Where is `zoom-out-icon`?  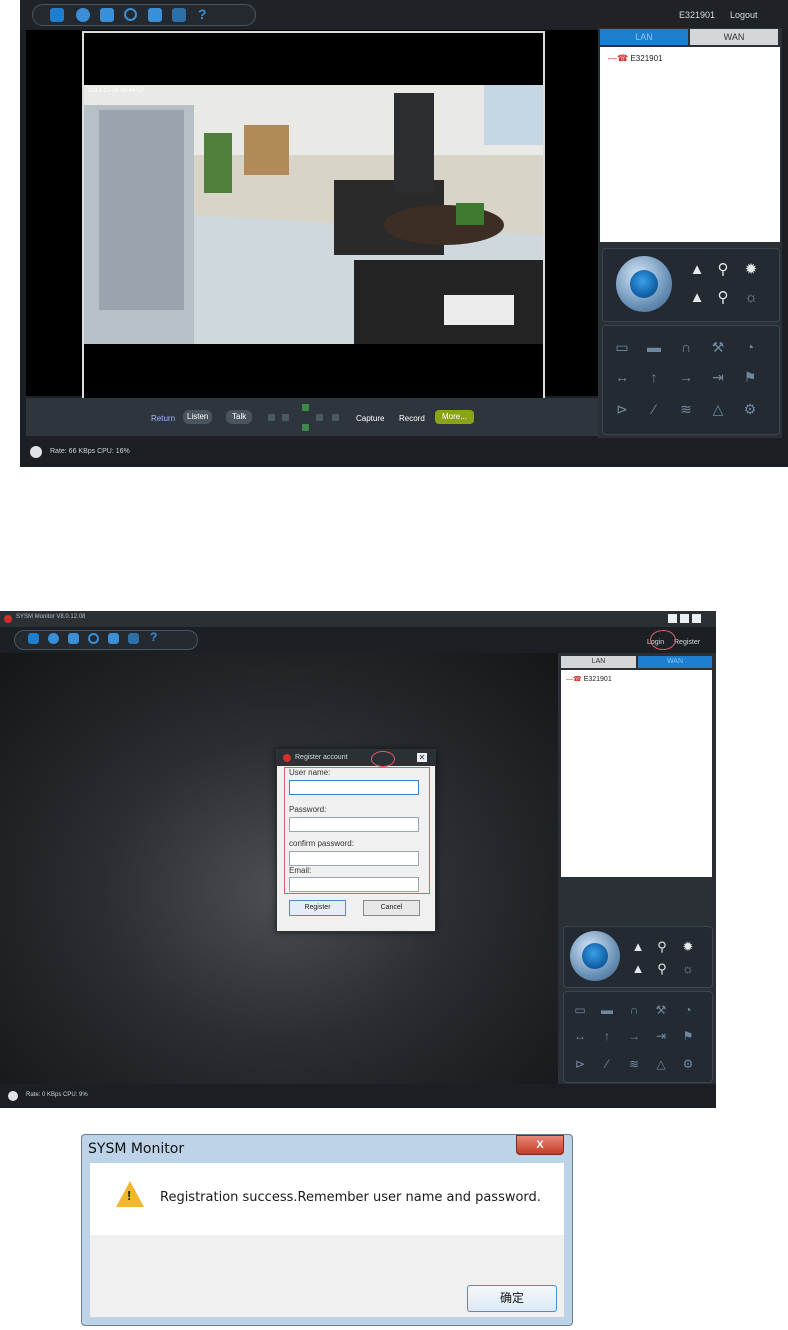 zoom-out-icon is located at coordinates (305, 427).